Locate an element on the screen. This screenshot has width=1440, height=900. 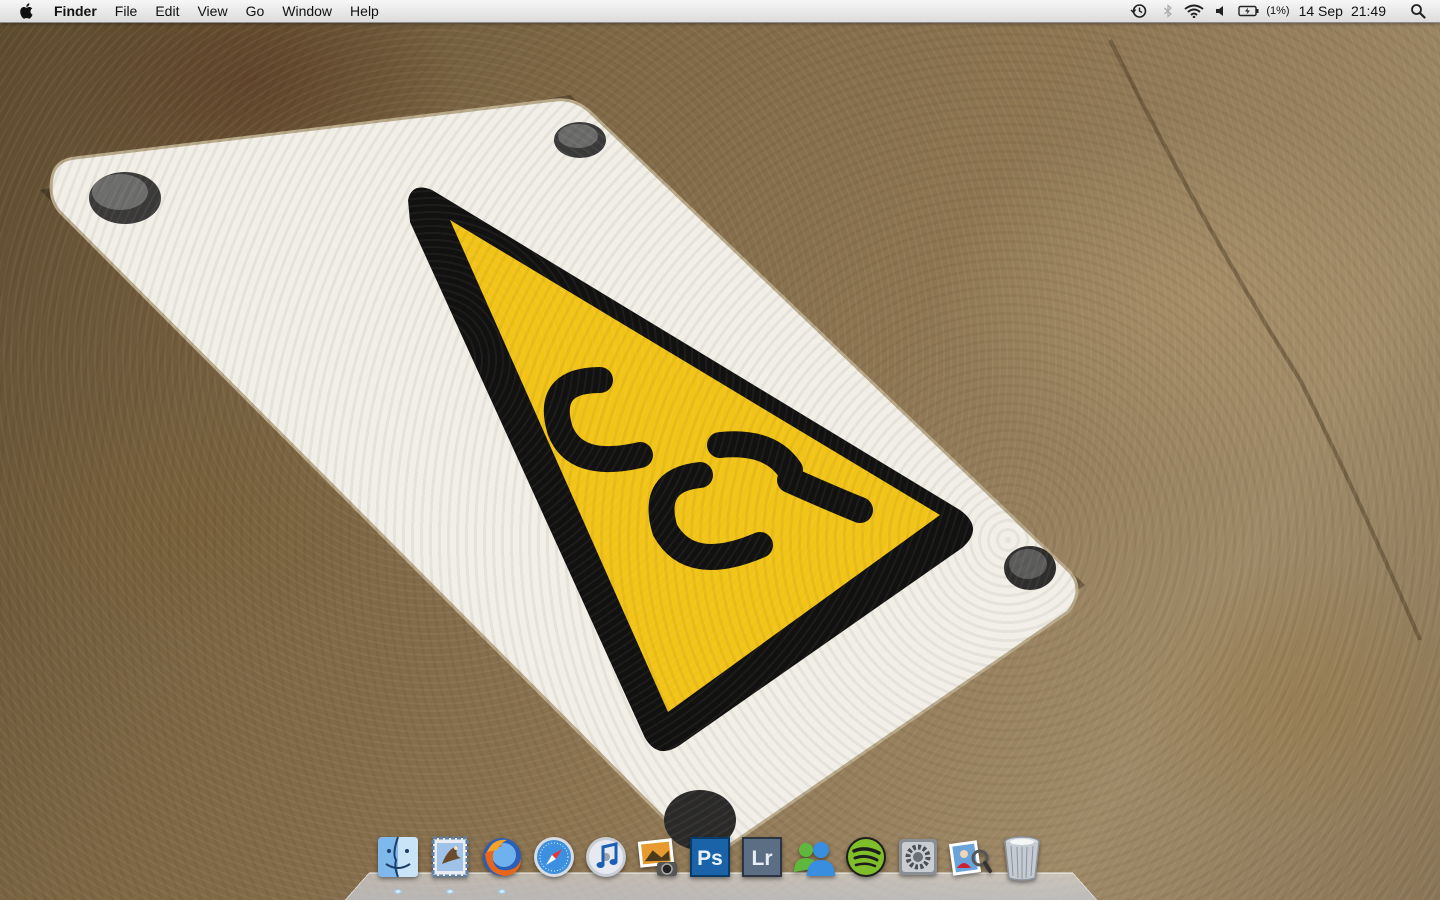
dock-item-itunes is located at coordinates (606, 861).